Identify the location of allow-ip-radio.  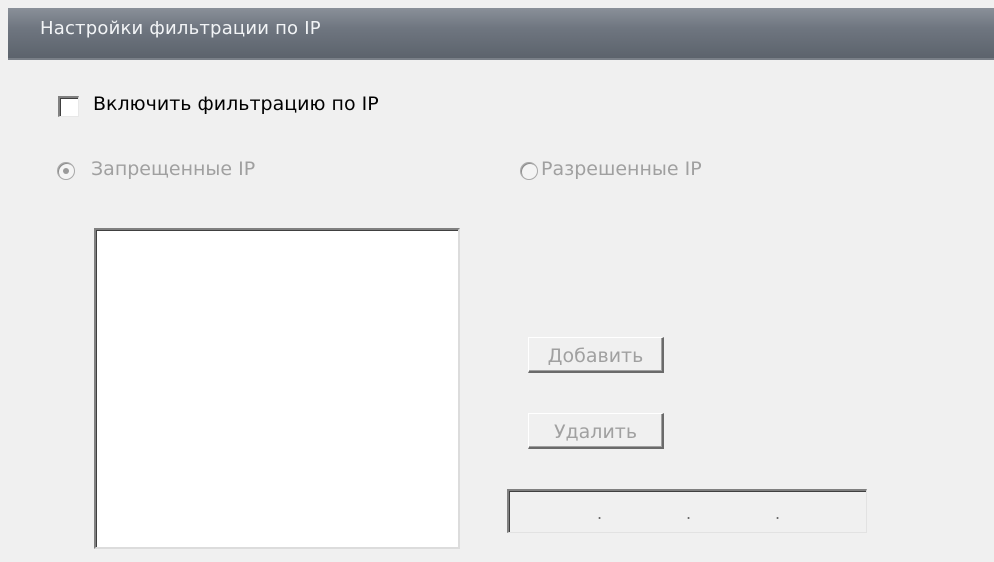
(529, 171).